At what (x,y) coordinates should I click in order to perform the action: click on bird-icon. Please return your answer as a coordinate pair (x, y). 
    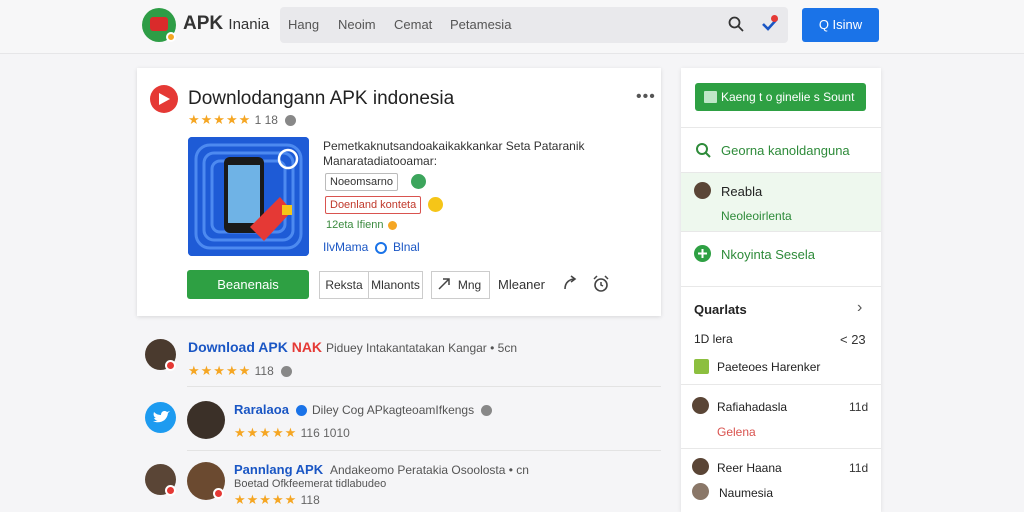
    Looking at the image, I should click on (160, 417).